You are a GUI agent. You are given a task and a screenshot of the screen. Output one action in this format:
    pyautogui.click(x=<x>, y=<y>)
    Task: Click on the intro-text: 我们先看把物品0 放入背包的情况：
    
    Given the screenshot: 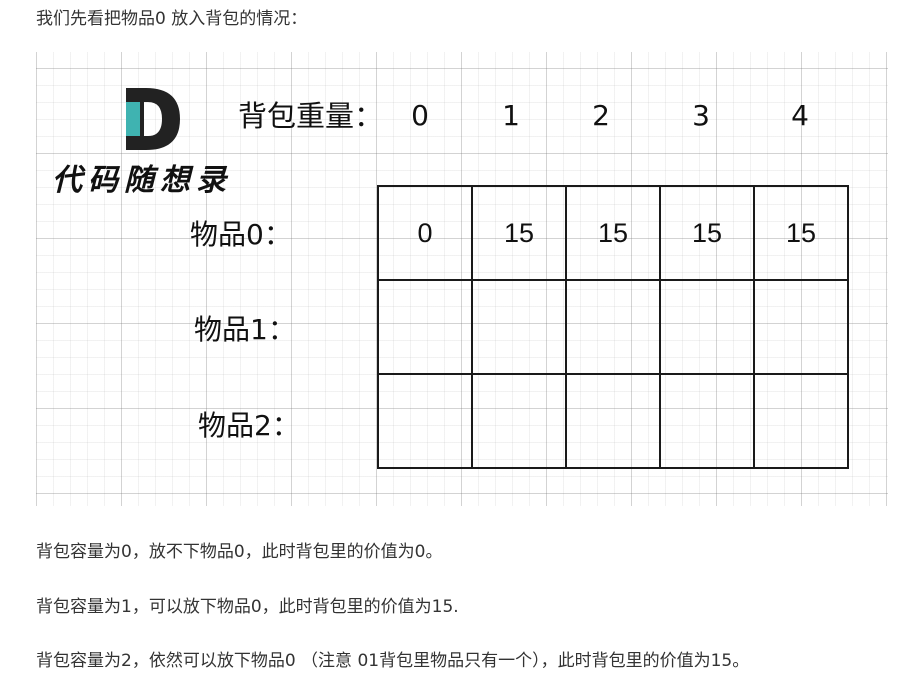 What is the action you would take?
    pyautogui.click(x=172, y=19)
    